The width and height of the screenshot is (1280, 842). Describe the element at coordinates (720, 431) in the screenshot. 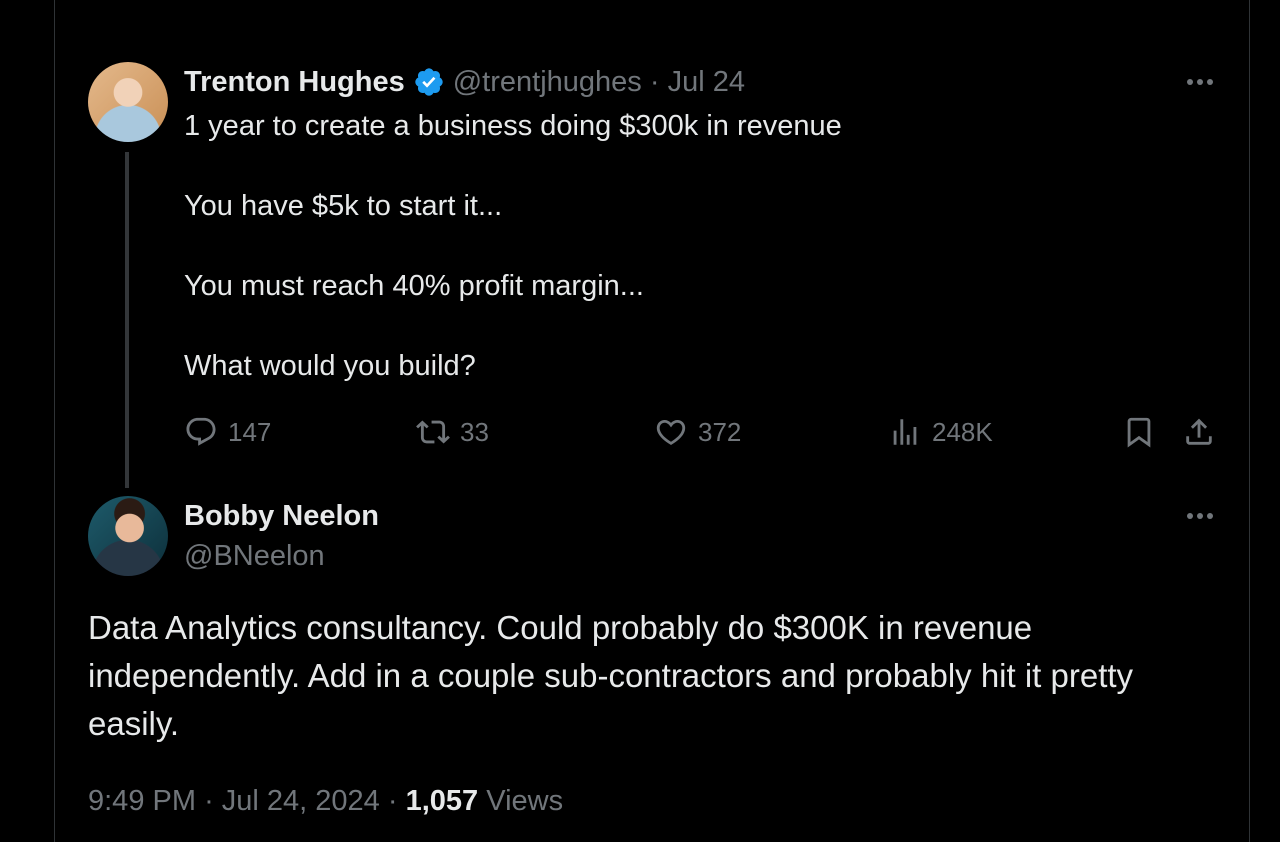

I see `like-count: 372` at that location.